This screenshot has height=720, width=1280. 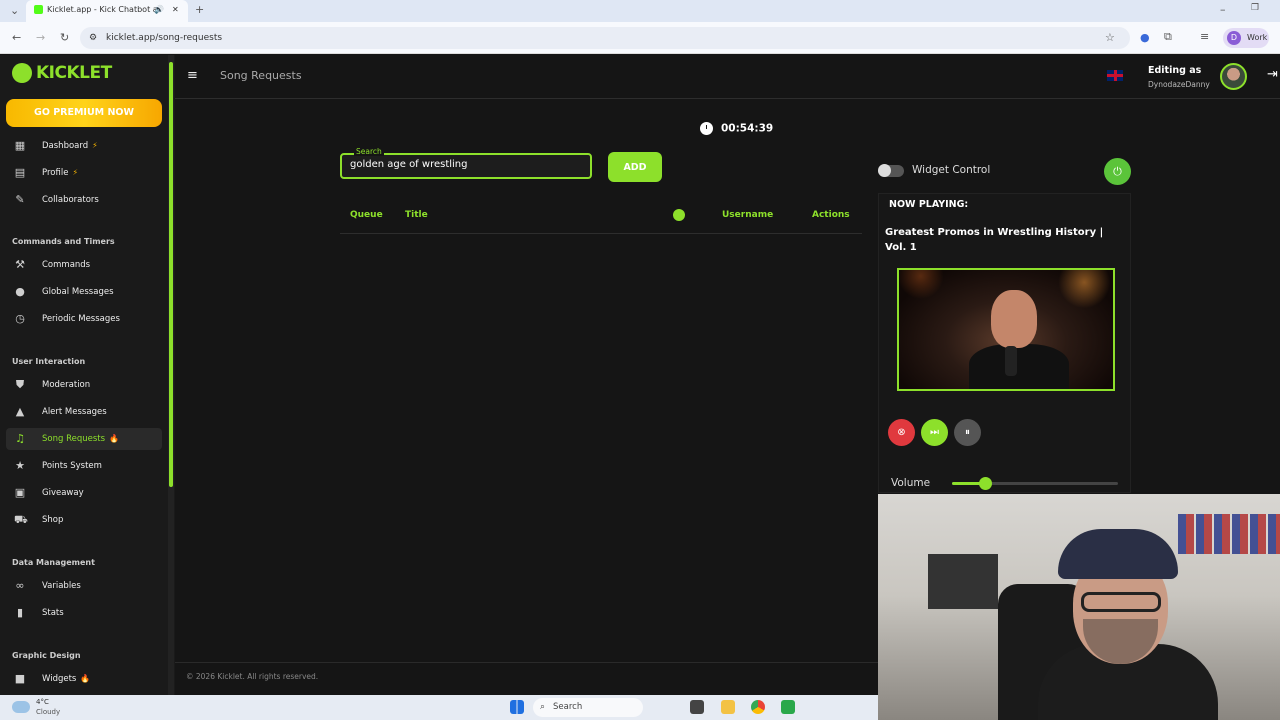 What do you see at coordinates (640, 11) in the screenshot?
I see `browser-tab-bar: ⌄ Kicklet.app - Kick Chatbot a 🔊 ✕ + – ❐` at bounding box center [640, 11].